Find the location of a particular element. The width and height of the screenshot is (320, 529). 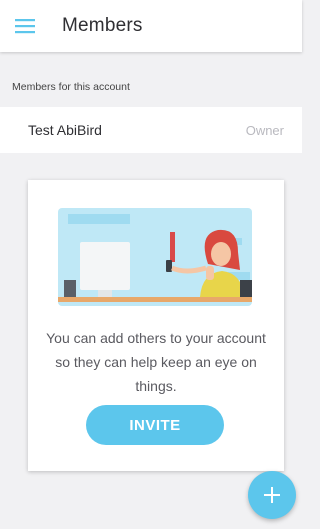

hamburger-menu-icon is located at coordinates (25, 26).